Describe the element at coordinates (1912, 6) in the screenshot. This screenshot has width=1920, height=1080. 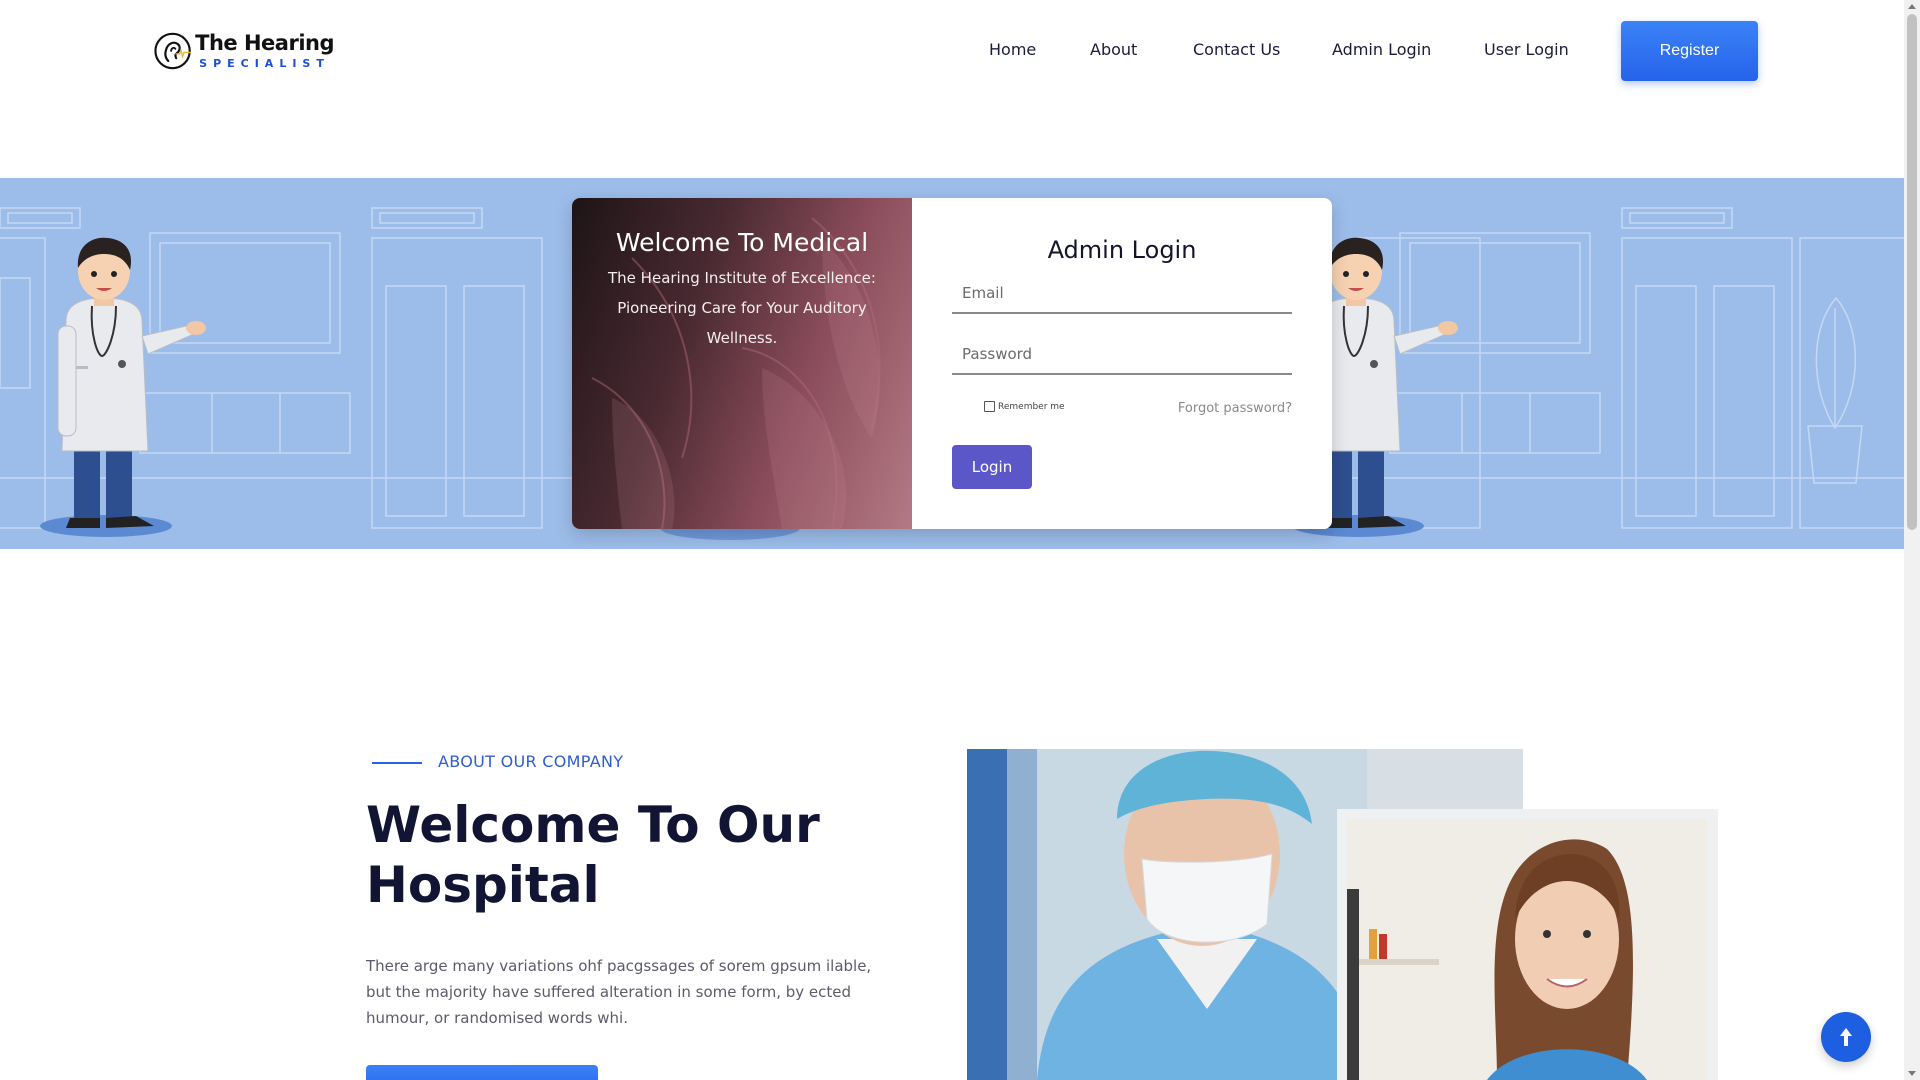
I see `scroll-up-arrow-icon` at that location.